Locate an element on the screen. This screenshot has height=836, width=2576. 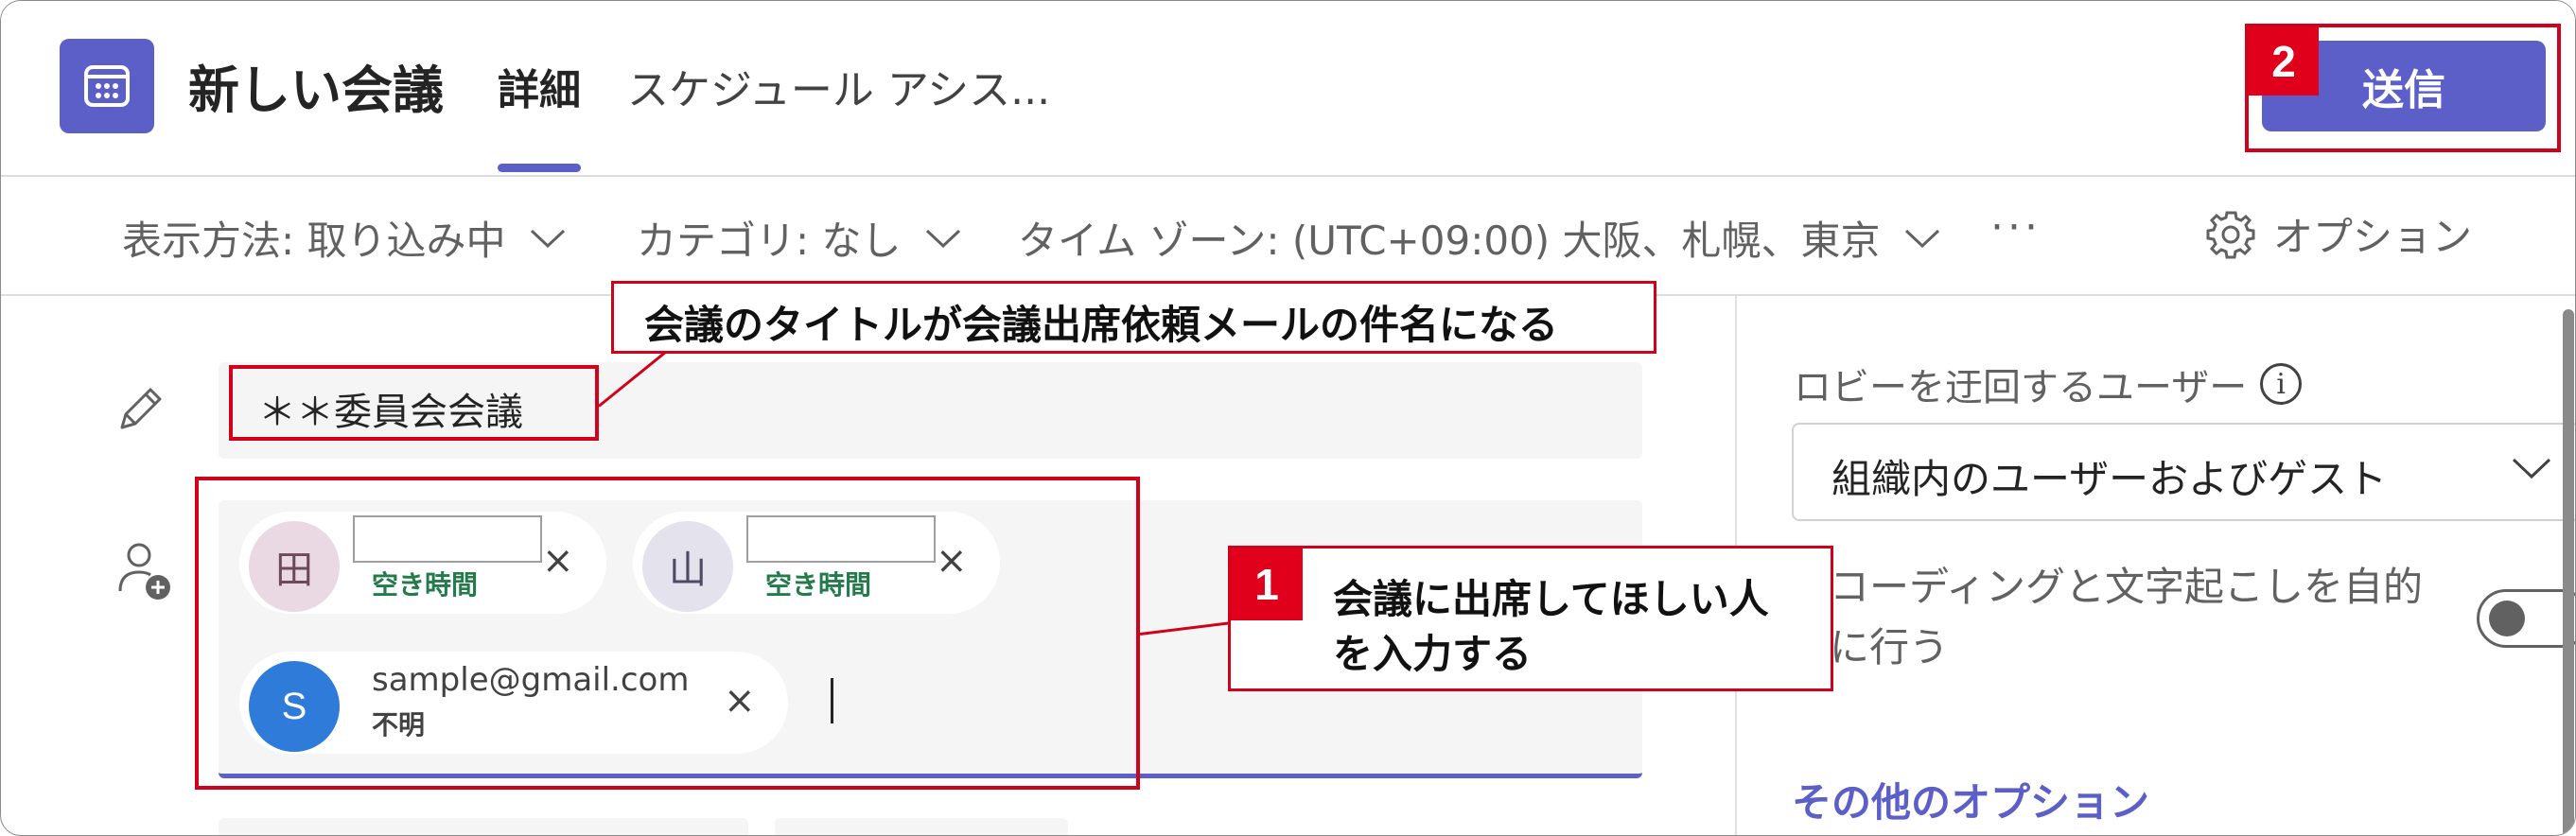
pencil-icon is located at coordinates (141, 408).